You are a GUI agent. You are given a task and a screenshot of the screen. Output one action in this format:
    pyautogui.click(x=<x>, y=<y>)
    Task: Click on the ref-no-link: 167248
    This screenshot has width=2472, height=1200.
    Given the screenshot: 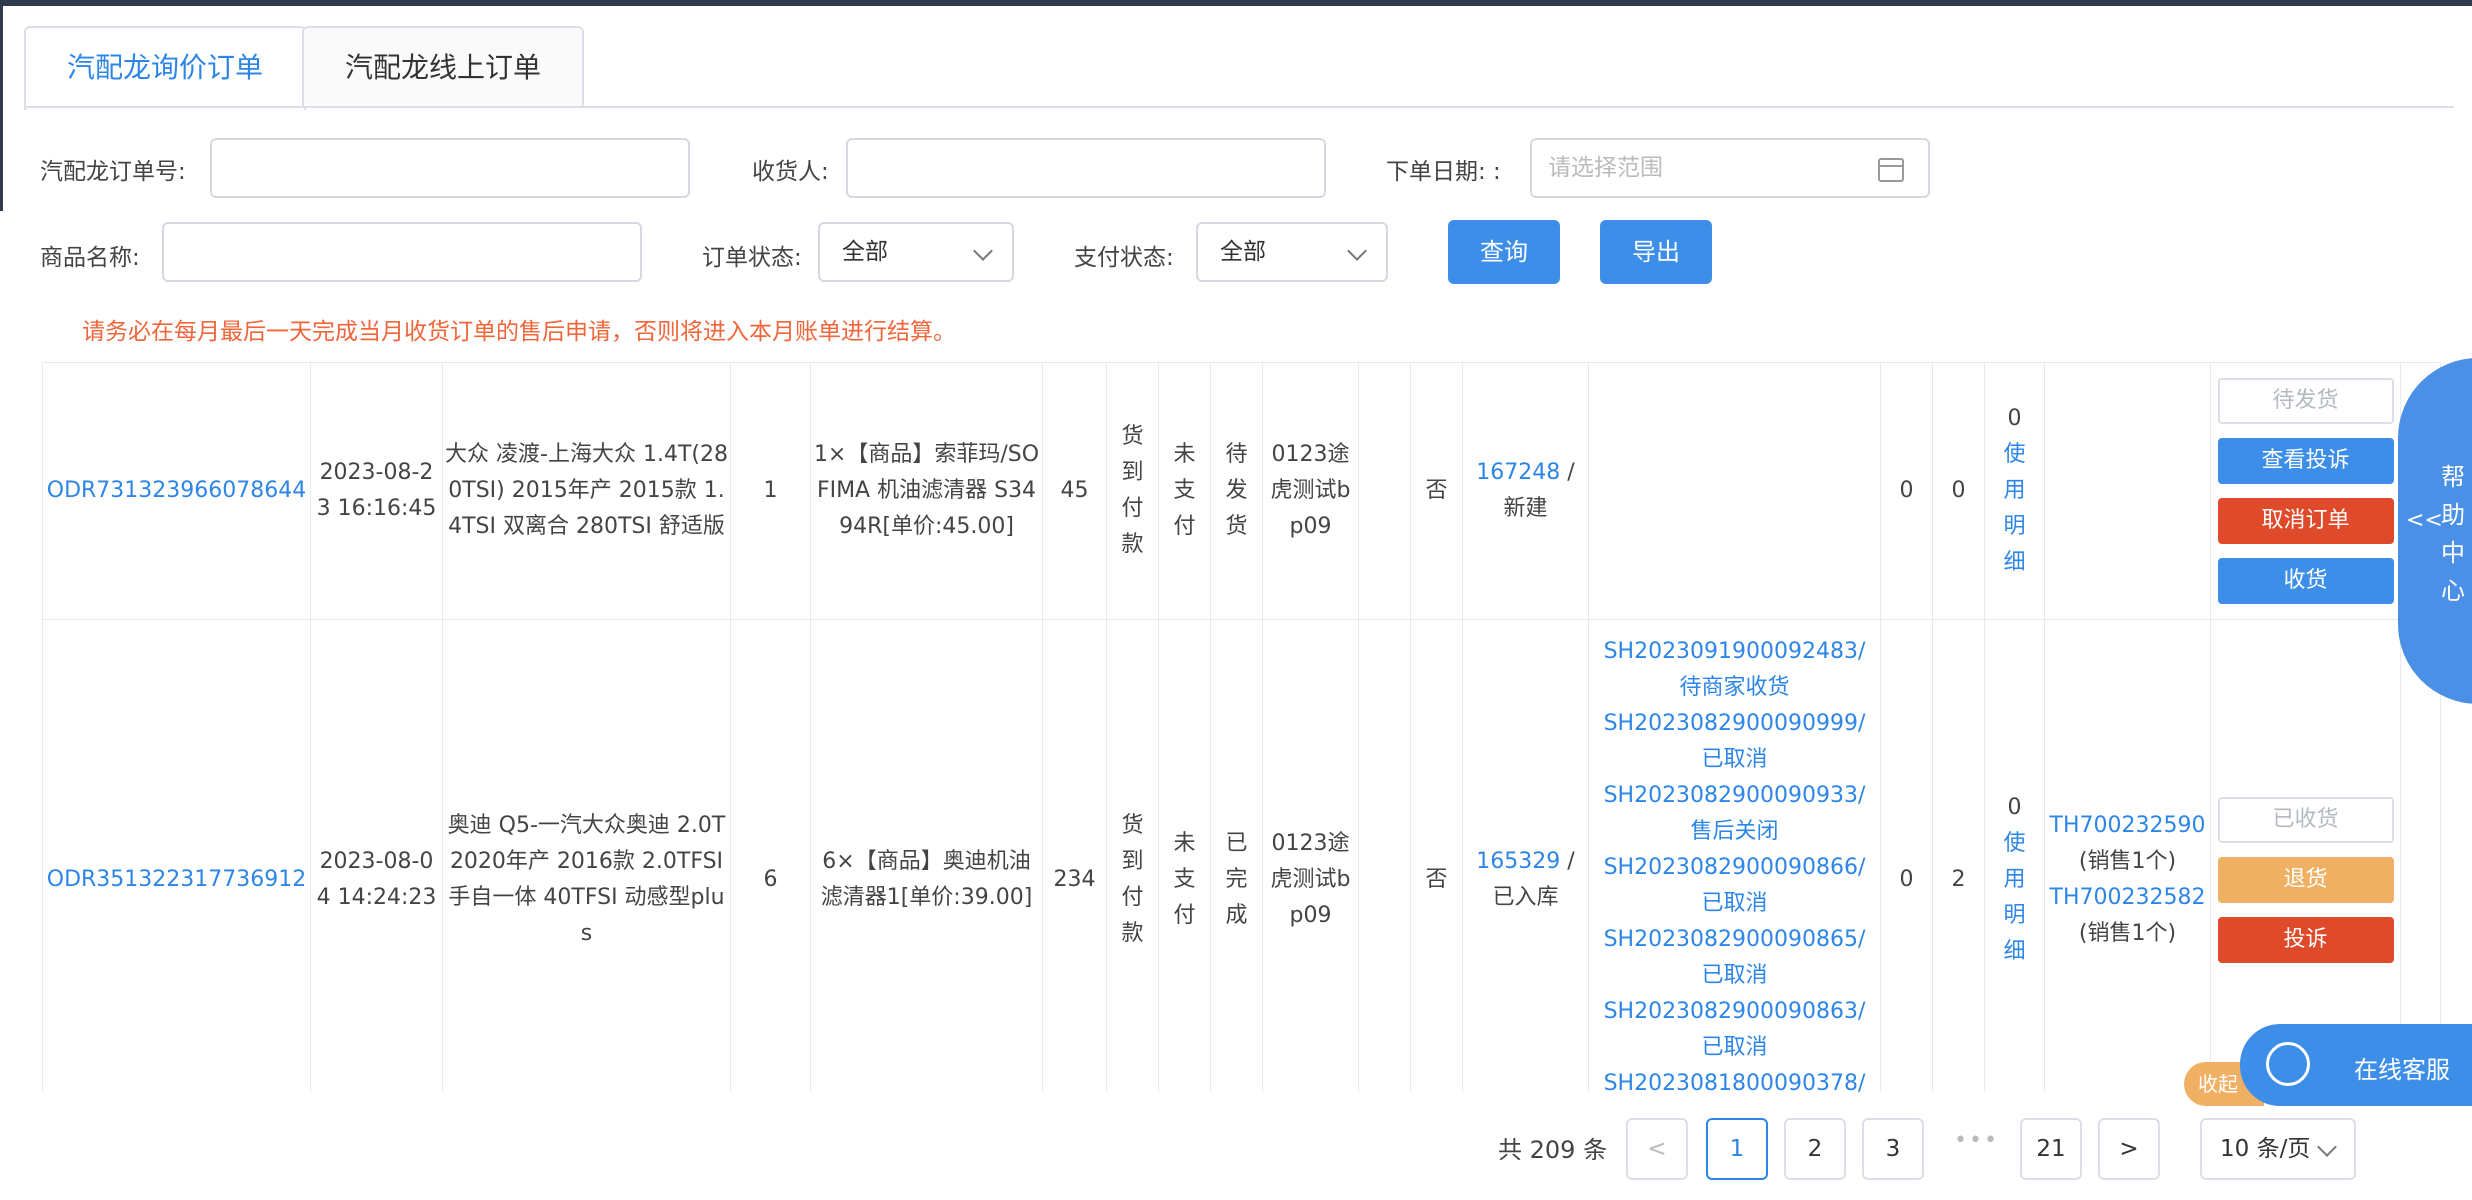 What is the action you would take?
    pyautogui.click(x=1518, y=472)
    